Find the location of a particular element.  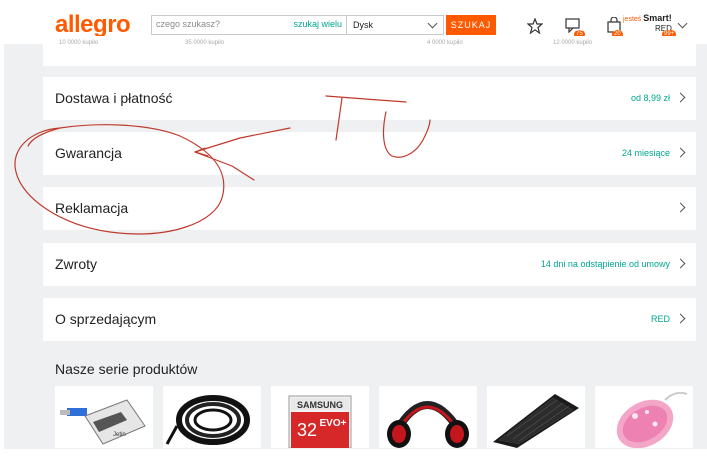

stat-text: 35 0000 kupiło is located at coordinates (205, 43).